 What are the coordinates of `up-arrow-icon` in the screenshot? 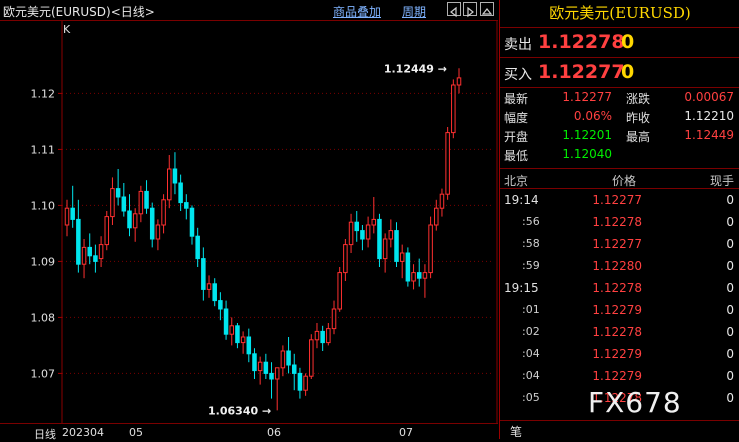 It's located at (487, 9).